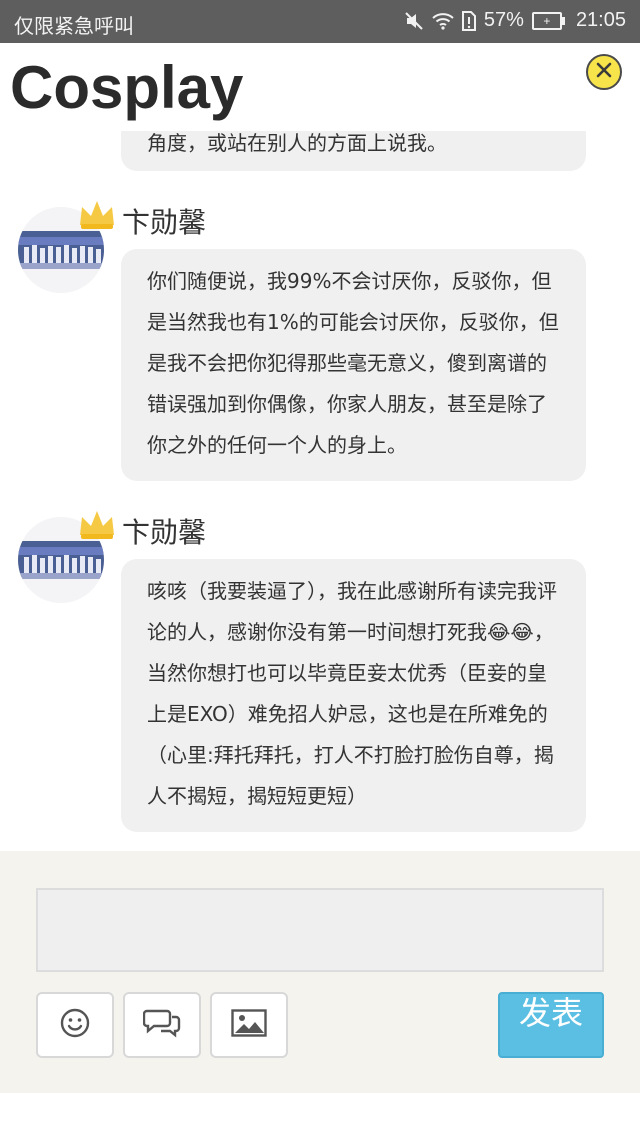 The image size is (640, 1138). Describe the element at coordinates (127, 87) in the screenshot. I see `page-title: Cosplay` at that location.